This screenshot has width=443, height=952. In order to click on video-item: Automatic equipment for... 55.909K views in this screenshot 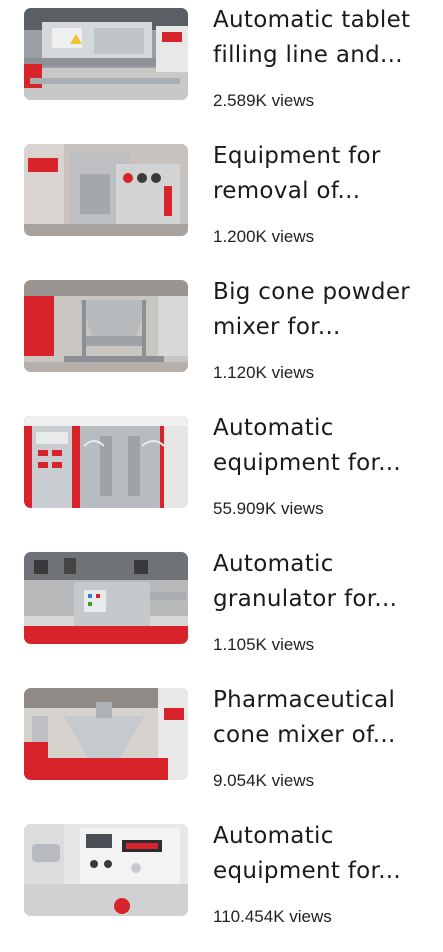, I will do `click(221, 476)`.